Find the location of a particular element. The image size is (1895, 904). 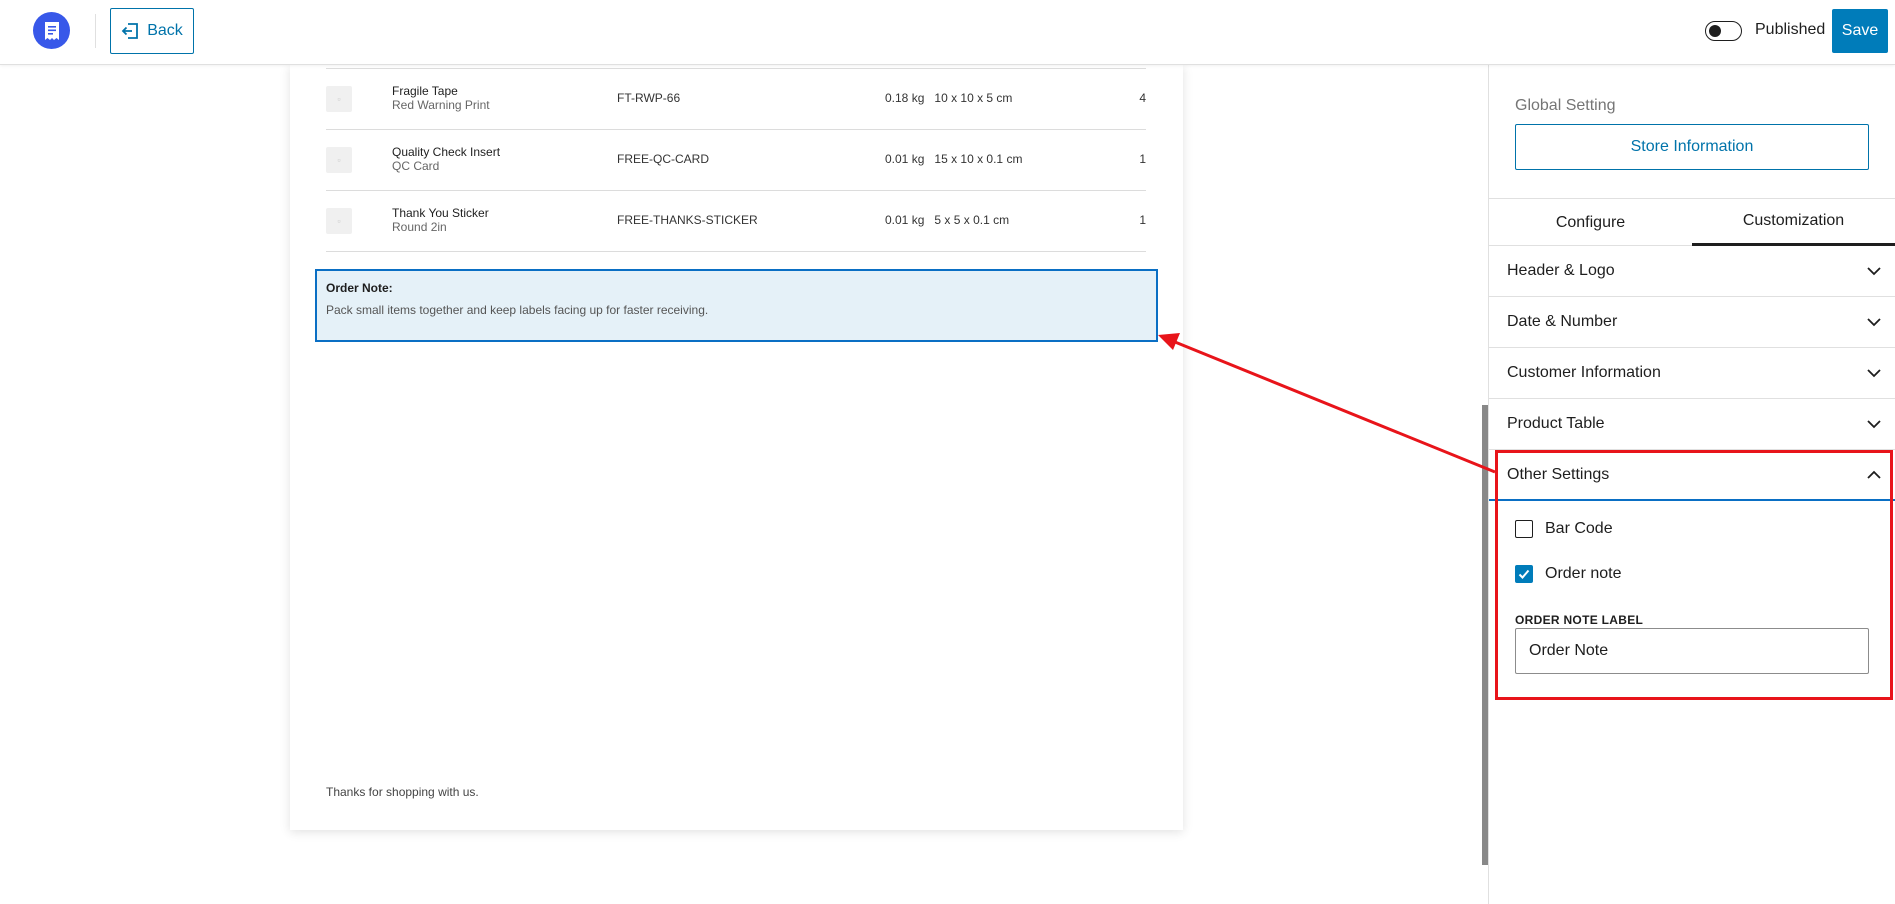

product-dimensions: 10 x 10 x 5 cm is located at coordinates (973, 98).